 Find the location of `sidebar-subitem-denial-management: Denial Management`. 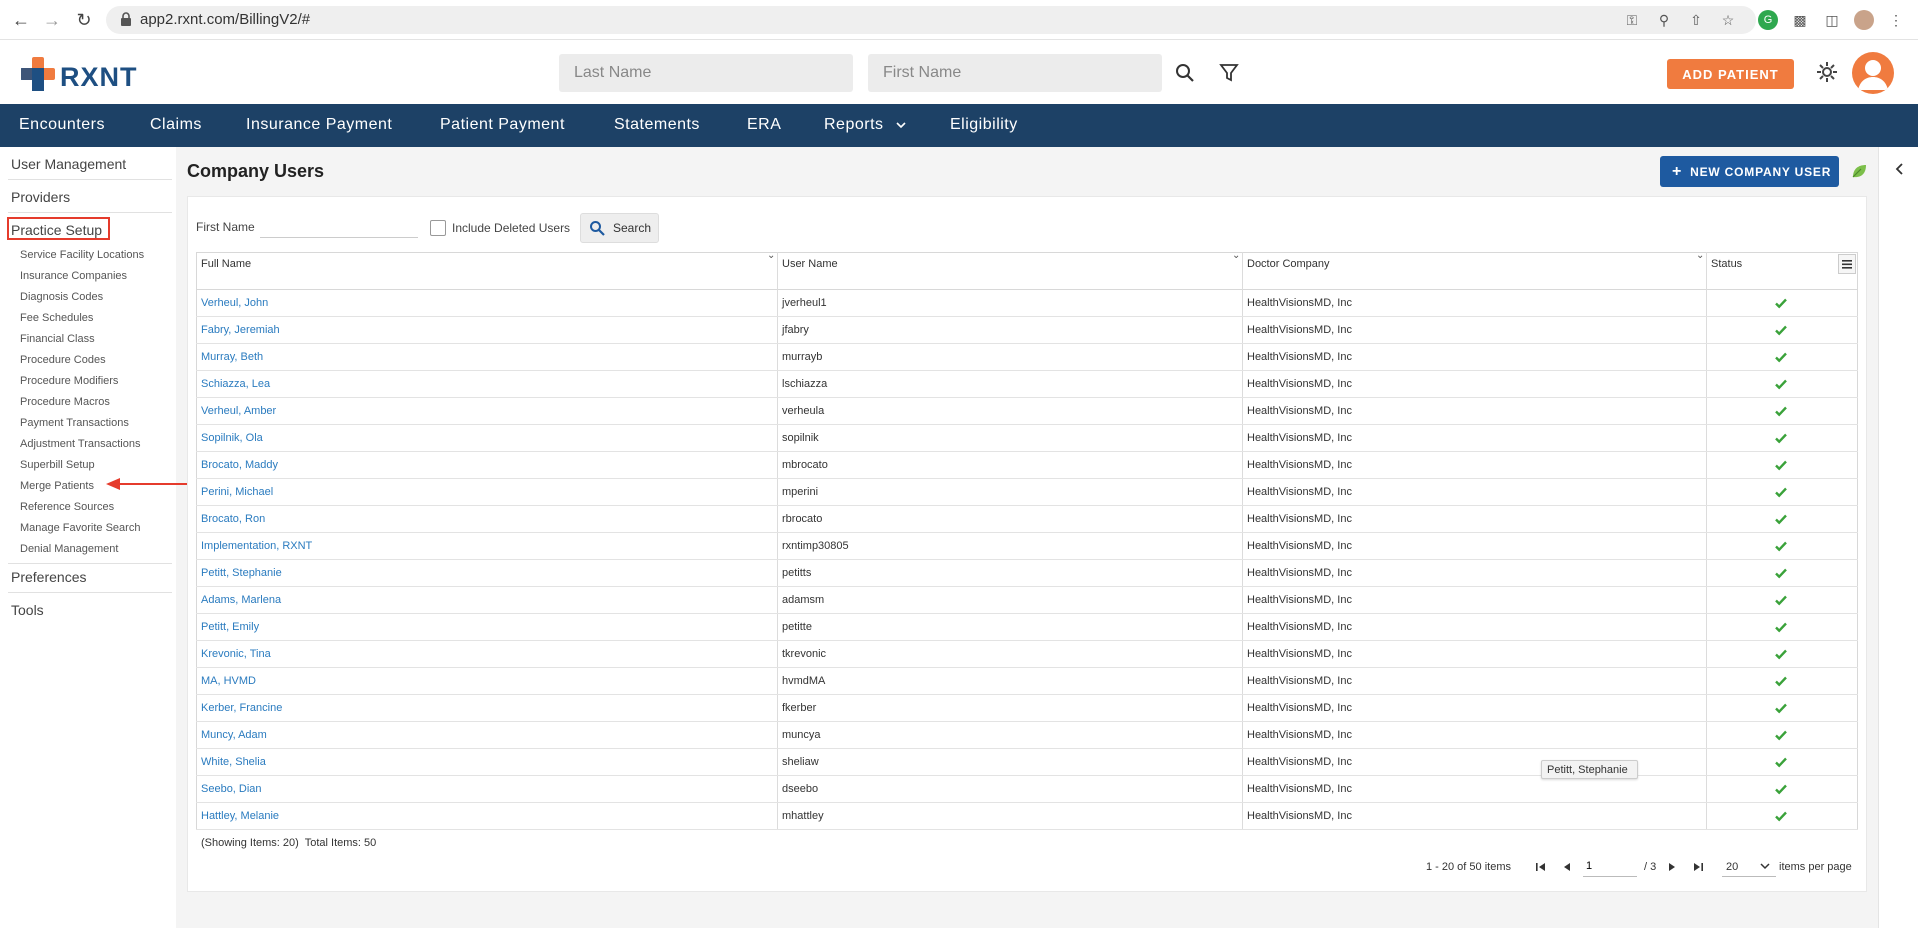

sidebar-subitem-denial-management: Denial Management is located at coordinates (69, 549).